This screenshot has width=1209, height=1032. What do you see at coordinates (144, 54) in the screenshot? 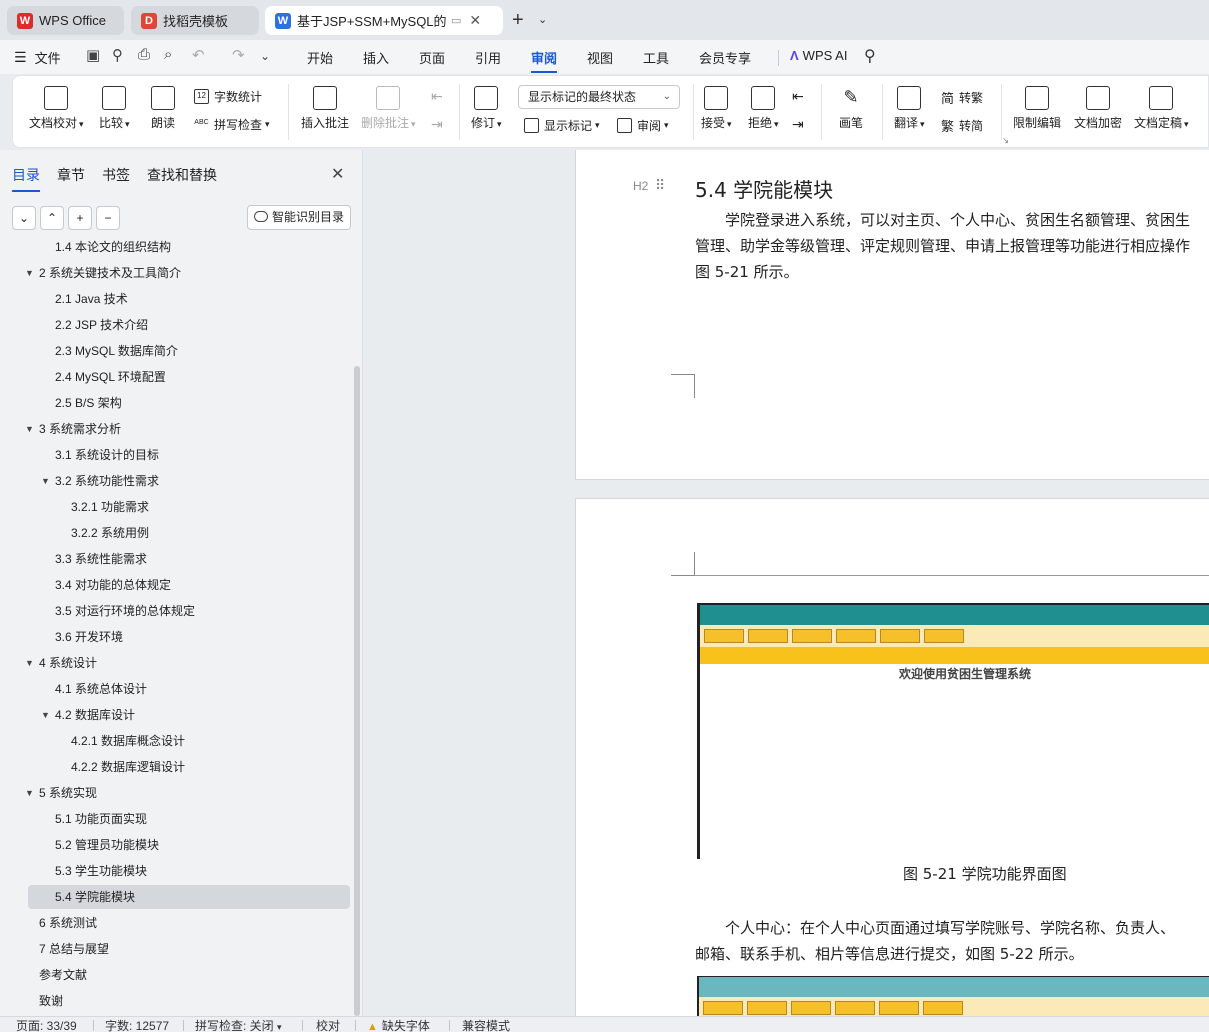
I see `print-icon: ⎙` at bounding box center [144, 54].